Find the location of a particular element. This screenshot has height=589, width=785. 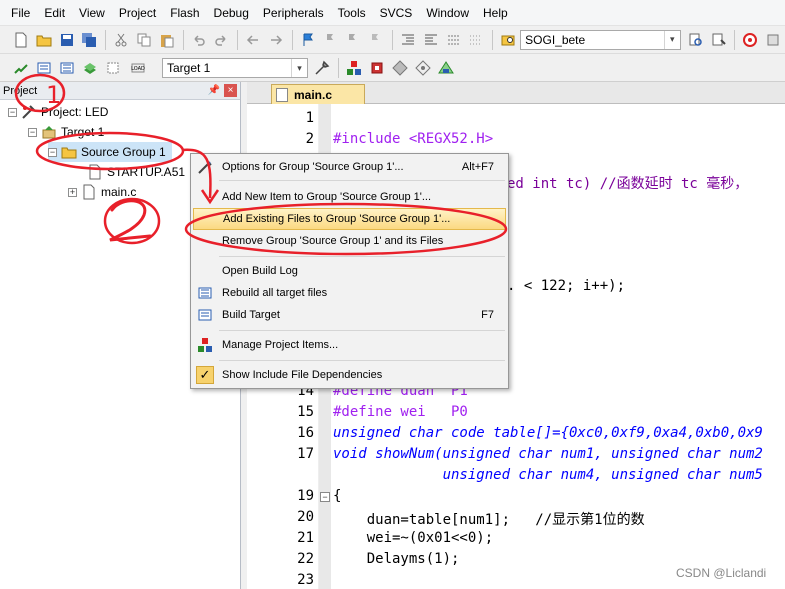

code-line-15: #define wei P0 is located at coordinates (400, 412).